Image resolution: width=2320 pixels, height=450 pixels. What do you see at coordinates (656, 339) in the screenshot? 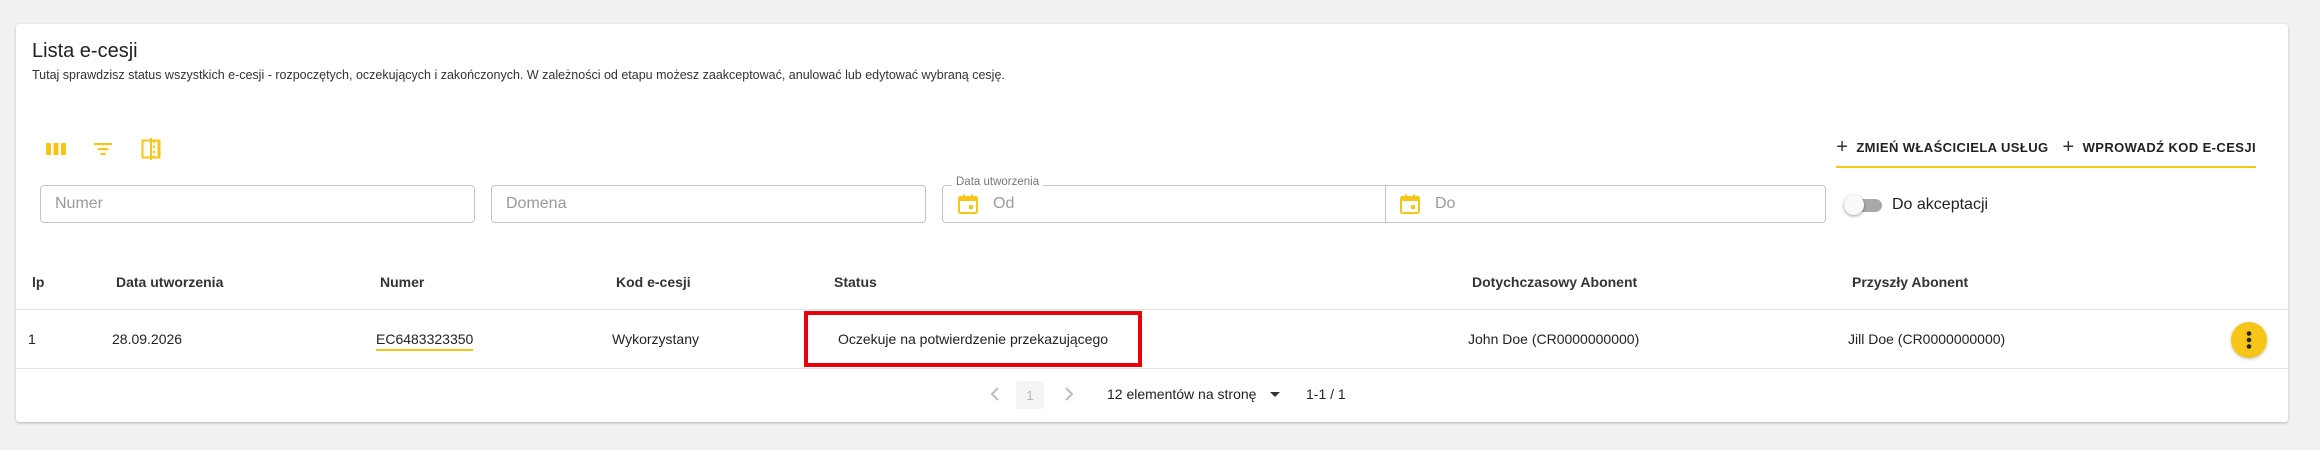
I see `row-code: Wykorzystany` at bounding box center [656, 339].